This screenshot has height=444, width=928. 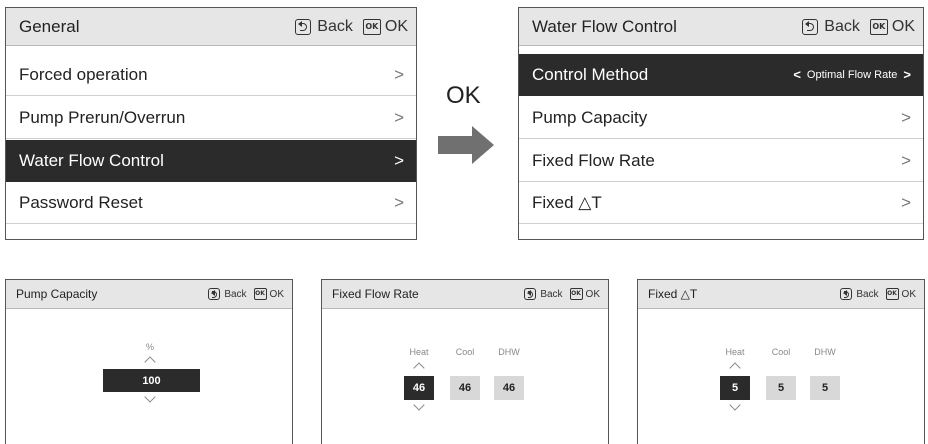 What do you see at coordinates (211, 27) in the screenshot?
I see `general-header: General Back OK OK` at bounding box center [211, 27].